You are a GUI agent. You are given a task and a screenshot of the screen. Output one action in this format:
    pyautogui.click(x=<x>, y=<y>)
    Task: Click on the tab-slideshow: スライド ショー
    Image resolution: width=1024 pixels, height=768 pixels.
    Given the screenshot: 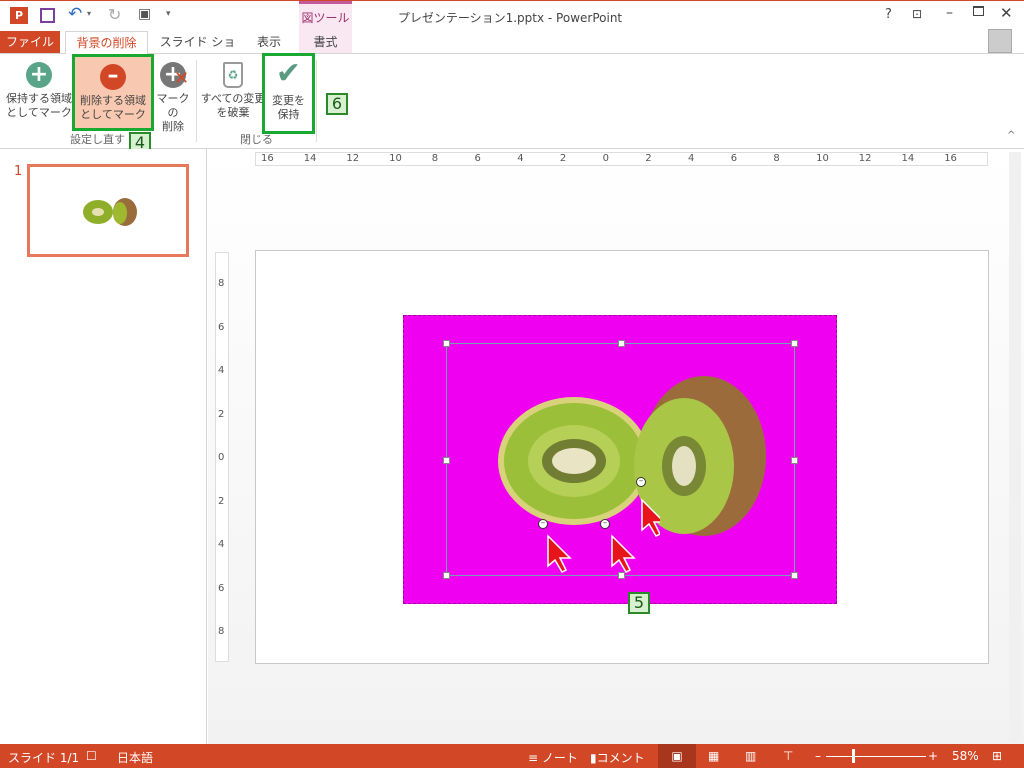 What is the action you would take?
    pyautogui.click(x=197, y=51)
    